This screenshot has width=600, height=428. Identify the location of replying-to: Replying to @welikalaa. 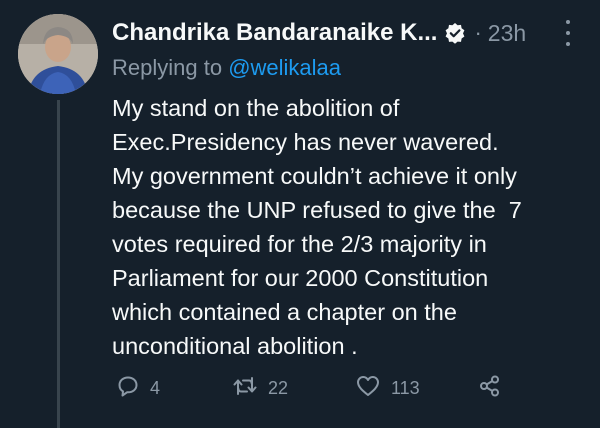
(351, 68).